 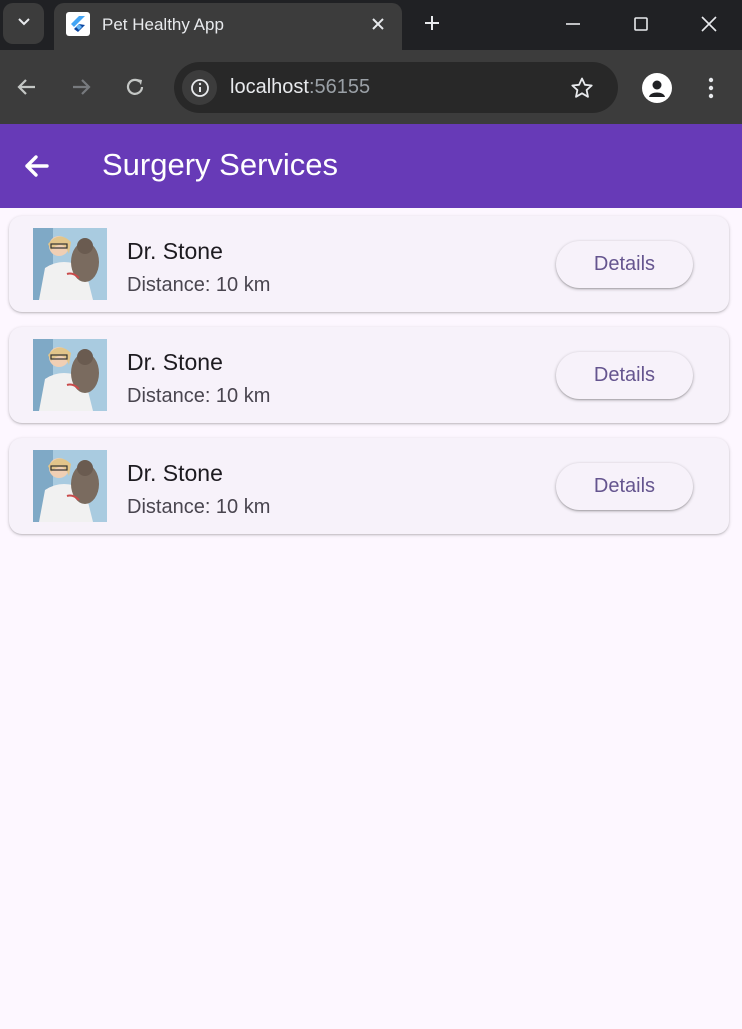 What do you see at coordinates (709, 24) in the screenshot?
I see `close-window-icon` at bounding box center [709, 24].